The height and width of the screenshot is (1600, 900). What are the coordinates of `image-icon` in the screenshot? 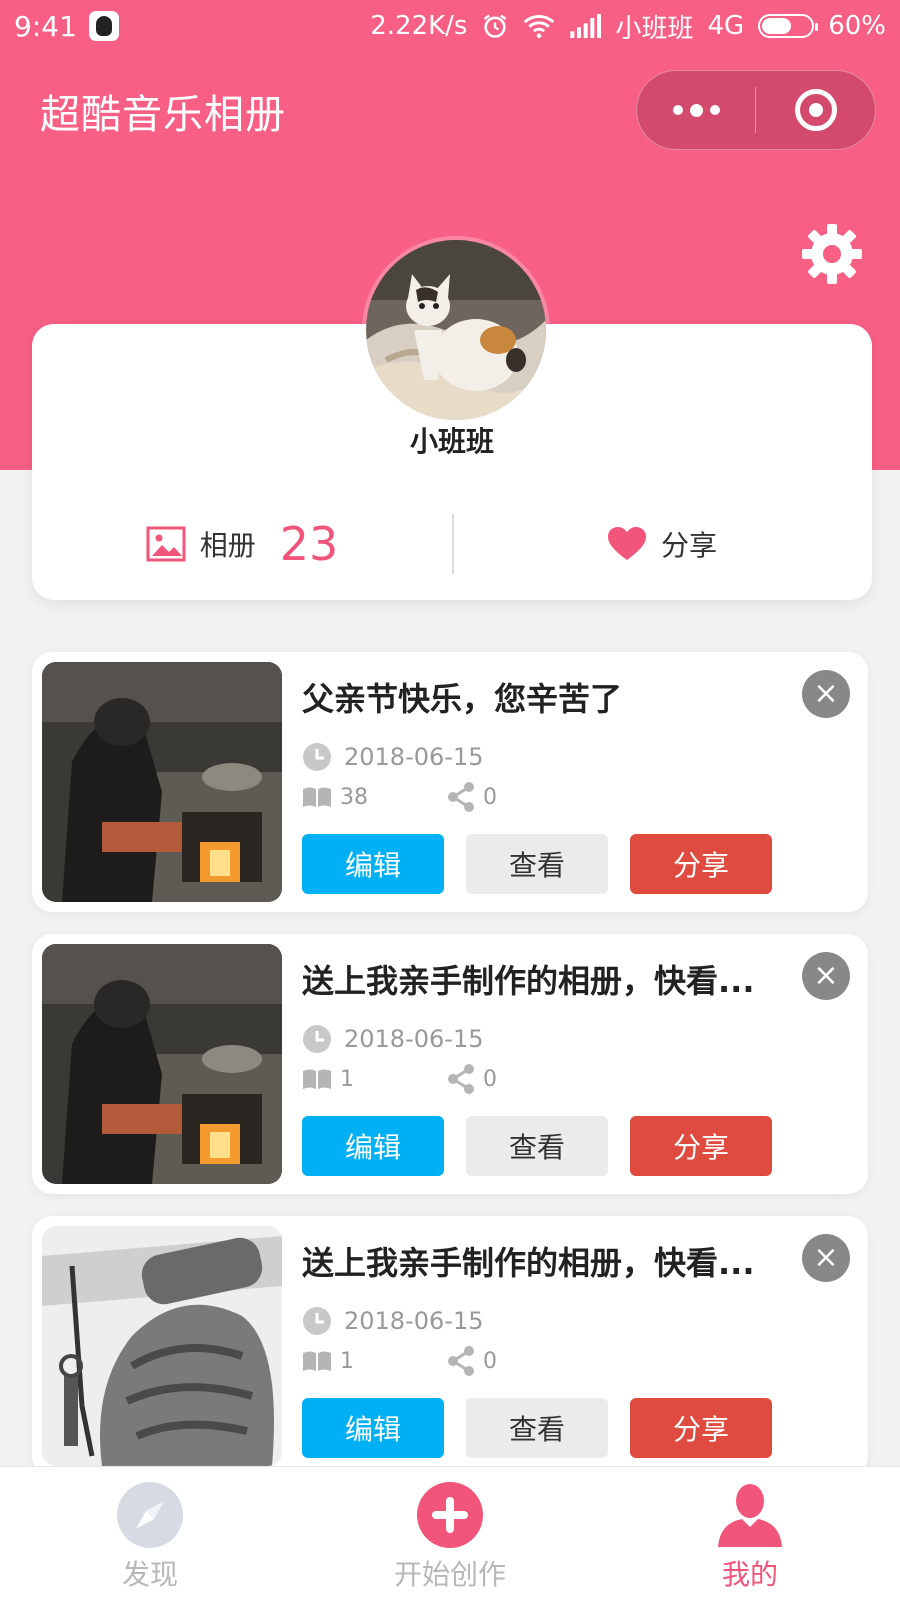 It's located at (166, 544).